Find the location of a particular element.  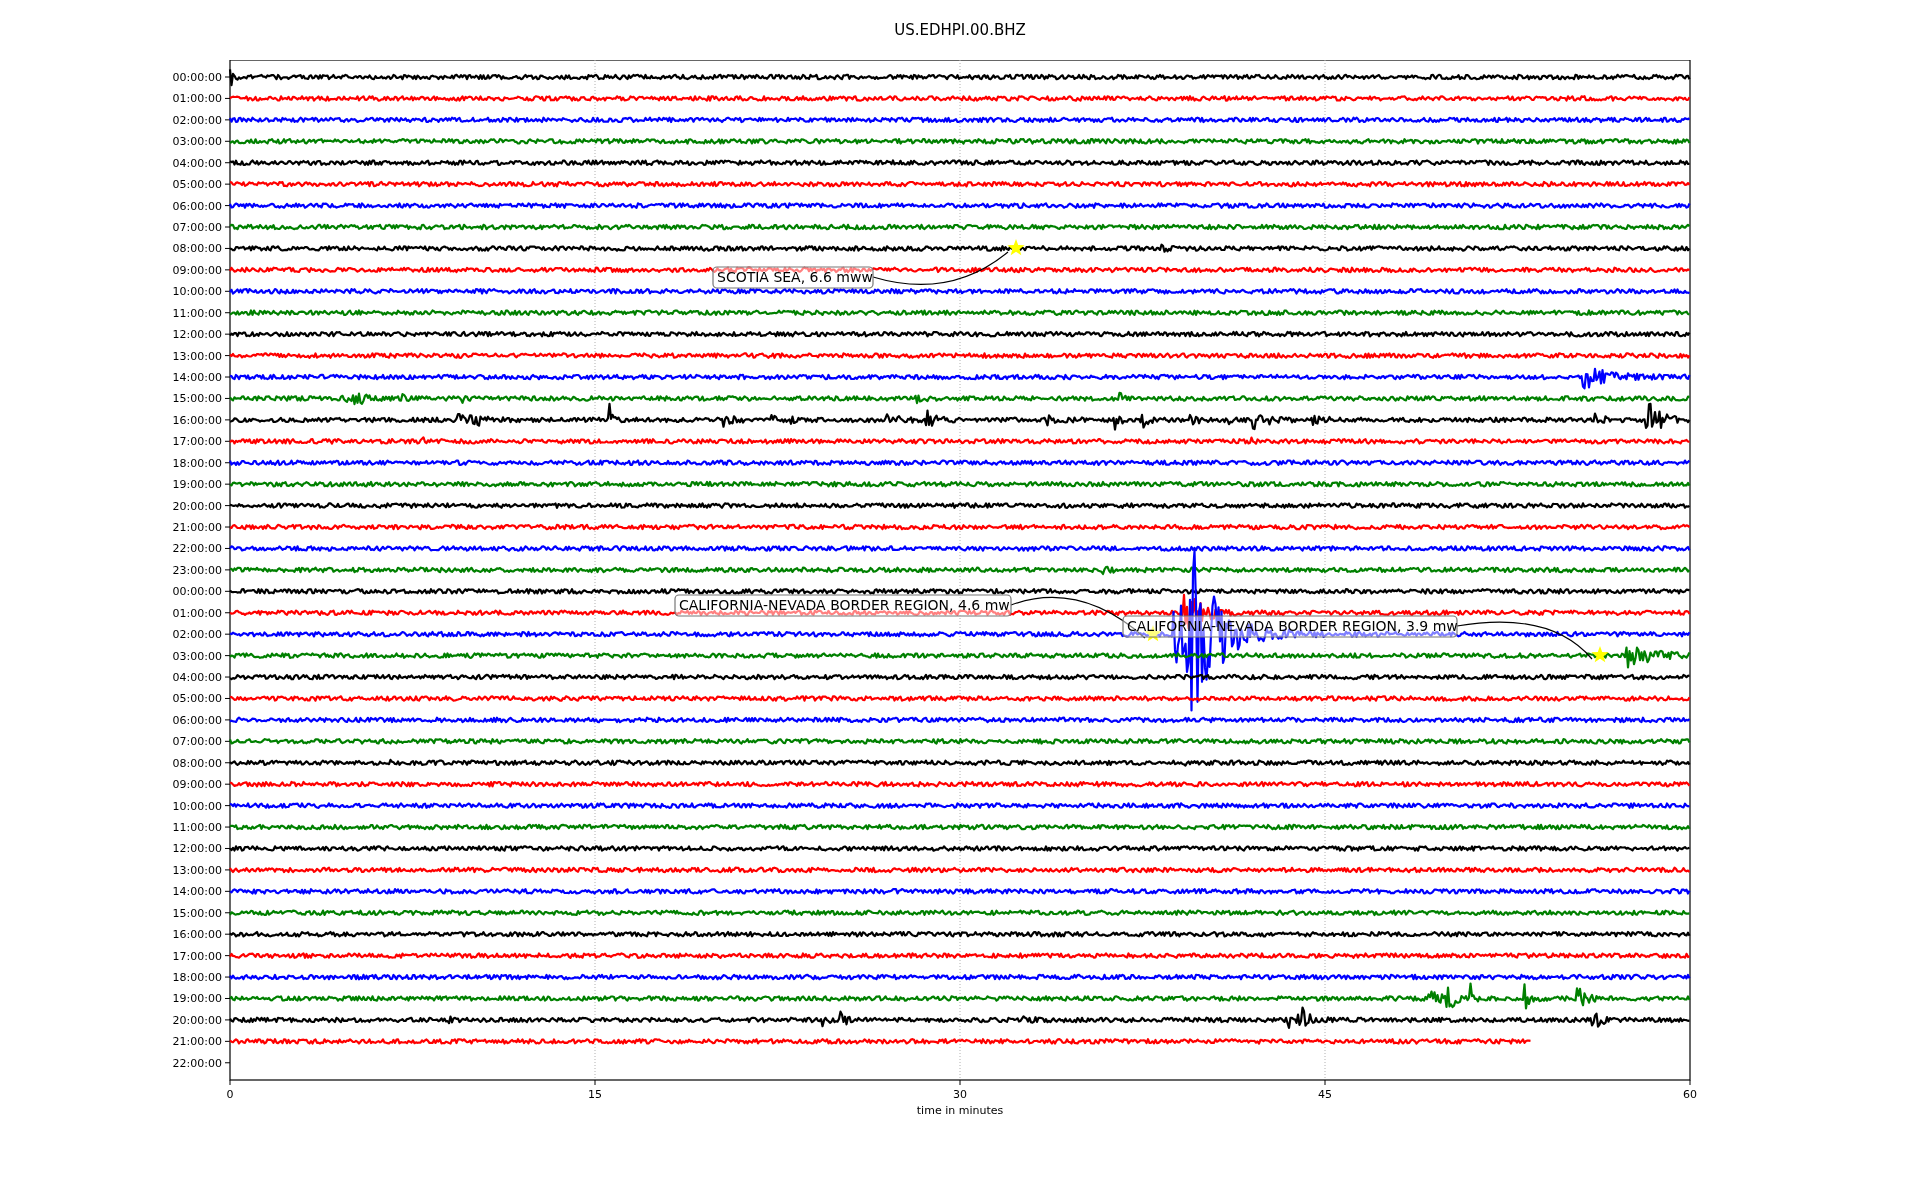

event-callout: SCOTIA SEA, 6.6 mww is located at coordinates (793, 277).